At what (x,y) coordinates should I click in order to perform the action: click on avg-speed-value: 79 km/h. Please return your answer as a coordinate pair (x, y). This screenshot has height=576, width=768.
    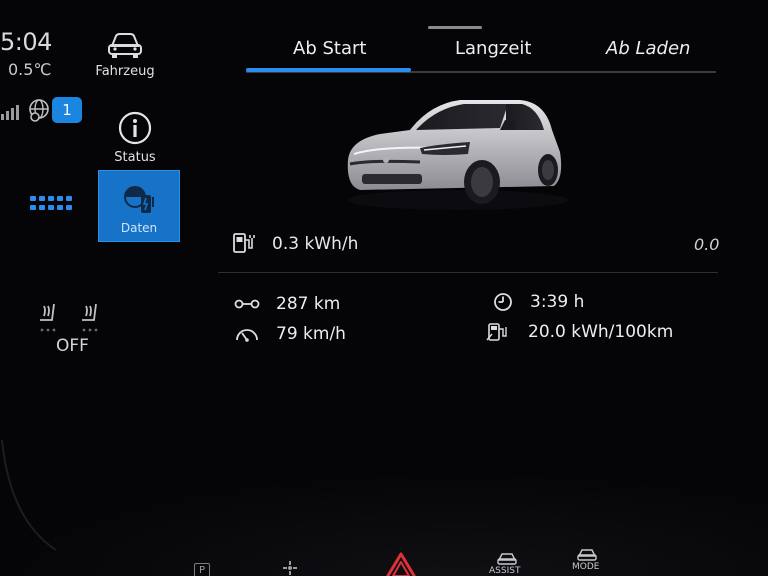
    Looking at the image, I should click on (311, 334).